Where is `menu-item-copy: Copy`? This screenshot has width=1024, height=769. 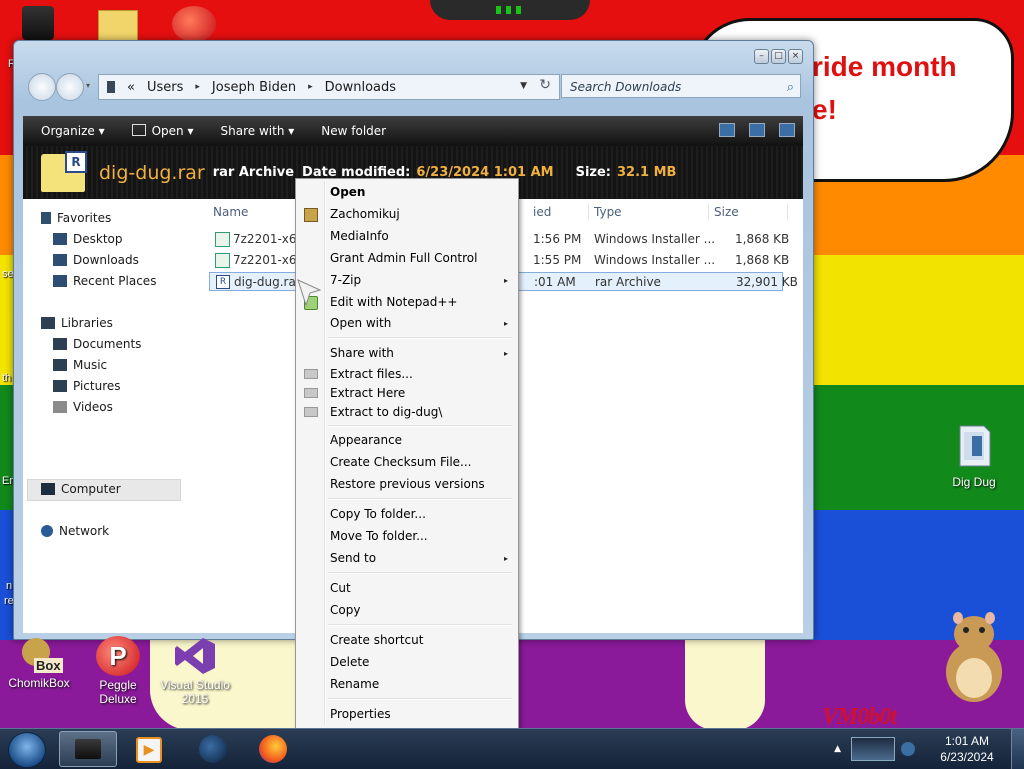 menu-item-copy: Copy is located at coordinates (345, 610).